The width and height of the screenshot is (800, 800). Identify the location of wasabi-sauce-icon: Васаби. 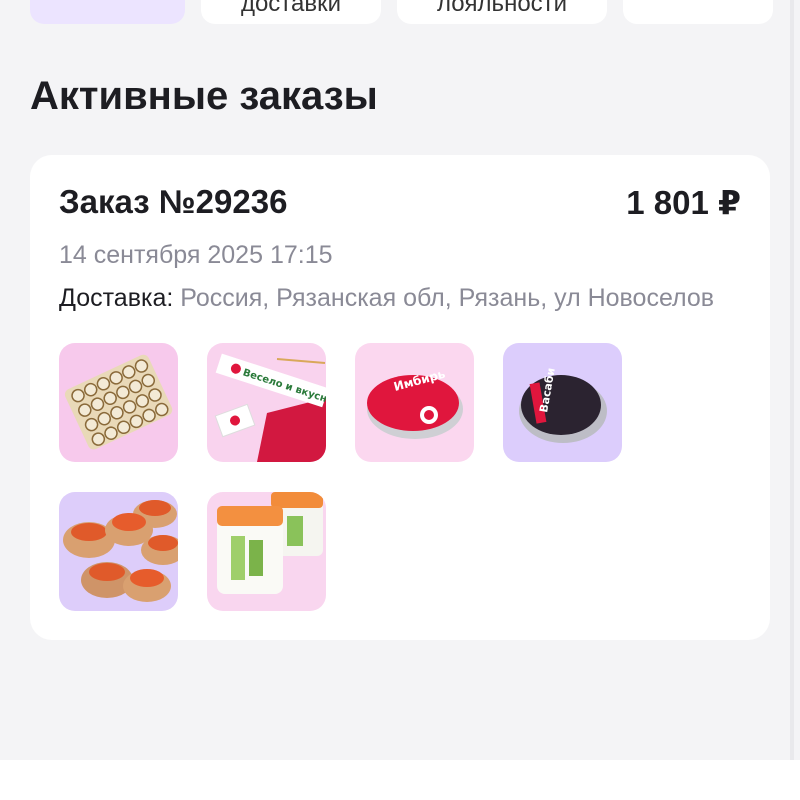
(562, 402).